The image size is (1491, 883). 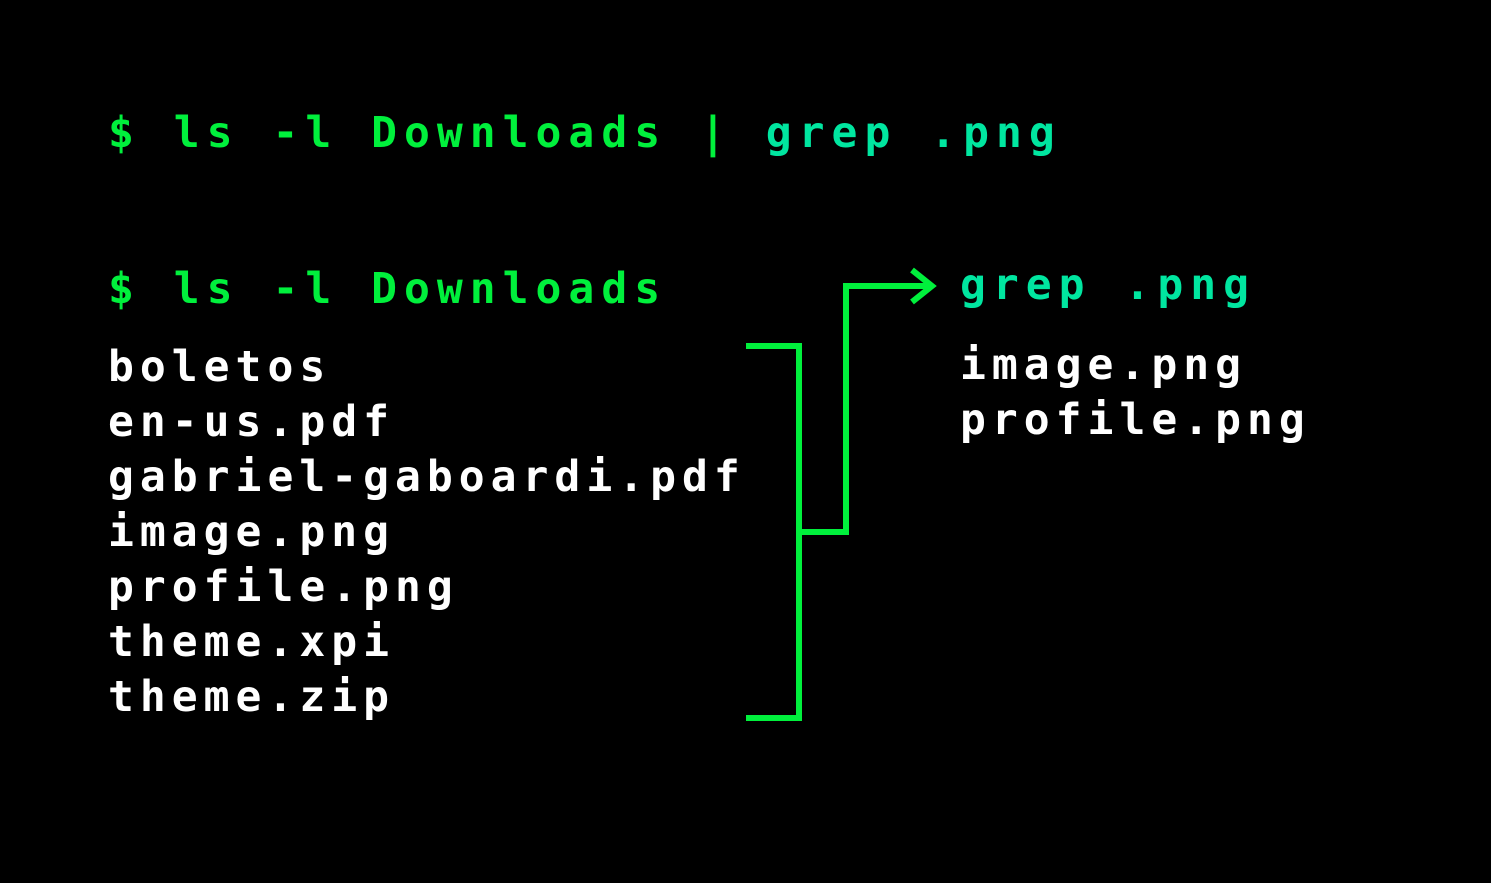 What do you see at coordinates (1135, 420) in the screenshot?
I see `list-item: profile.png` at bounding box center [1135, 420].